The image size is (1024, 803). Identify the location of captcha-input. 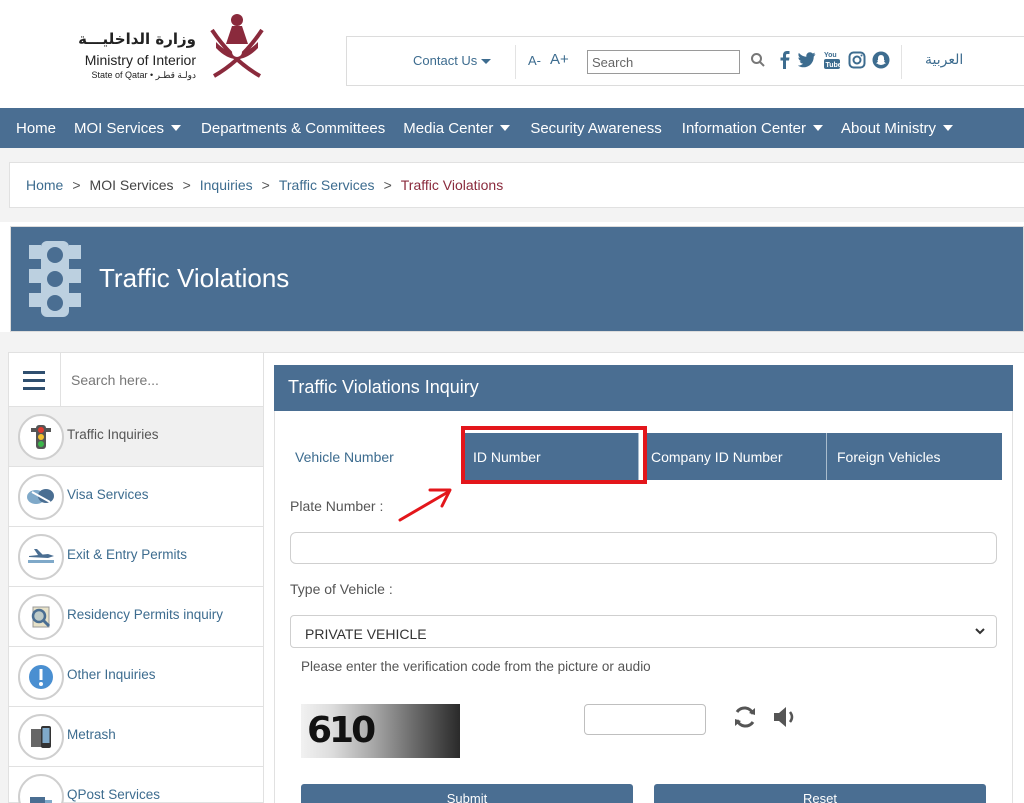
(645, 719).